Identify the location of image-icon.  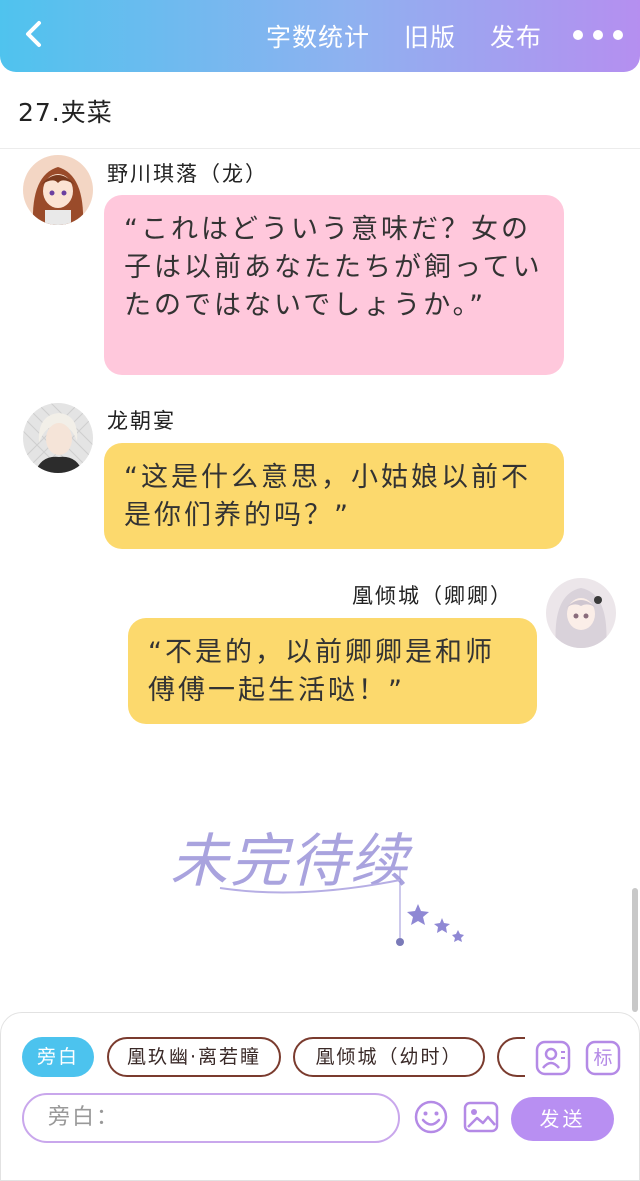
(481, 1117).